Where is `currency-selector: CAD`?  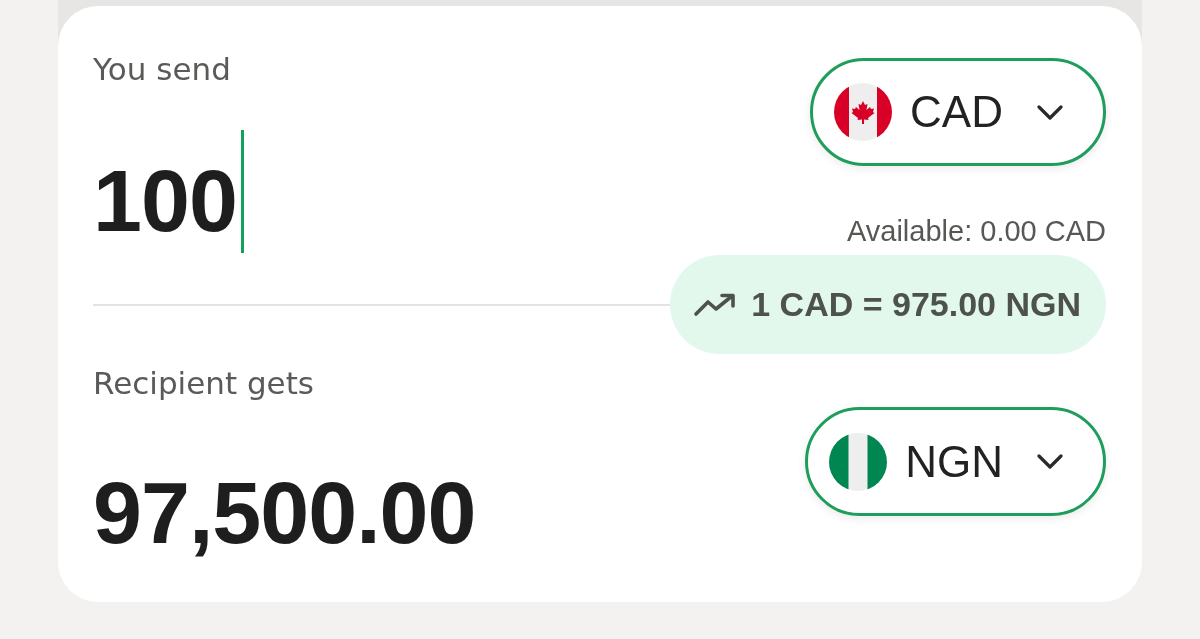 currency-selector: CAD is located at coordinates (958, 112).